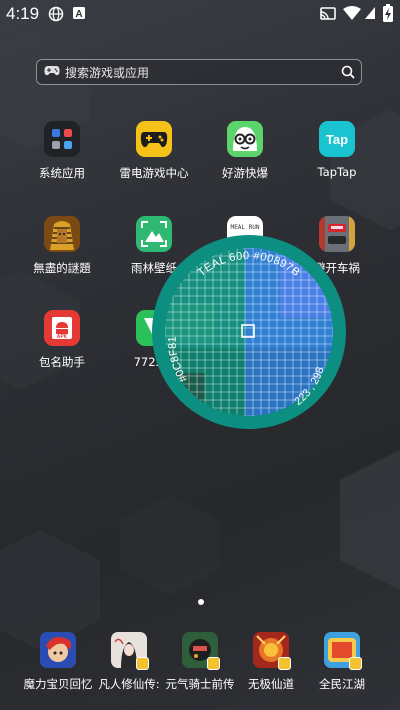 The image size is (400, 710). I want to click on taptap-icon: Tap, so click(337, 139).